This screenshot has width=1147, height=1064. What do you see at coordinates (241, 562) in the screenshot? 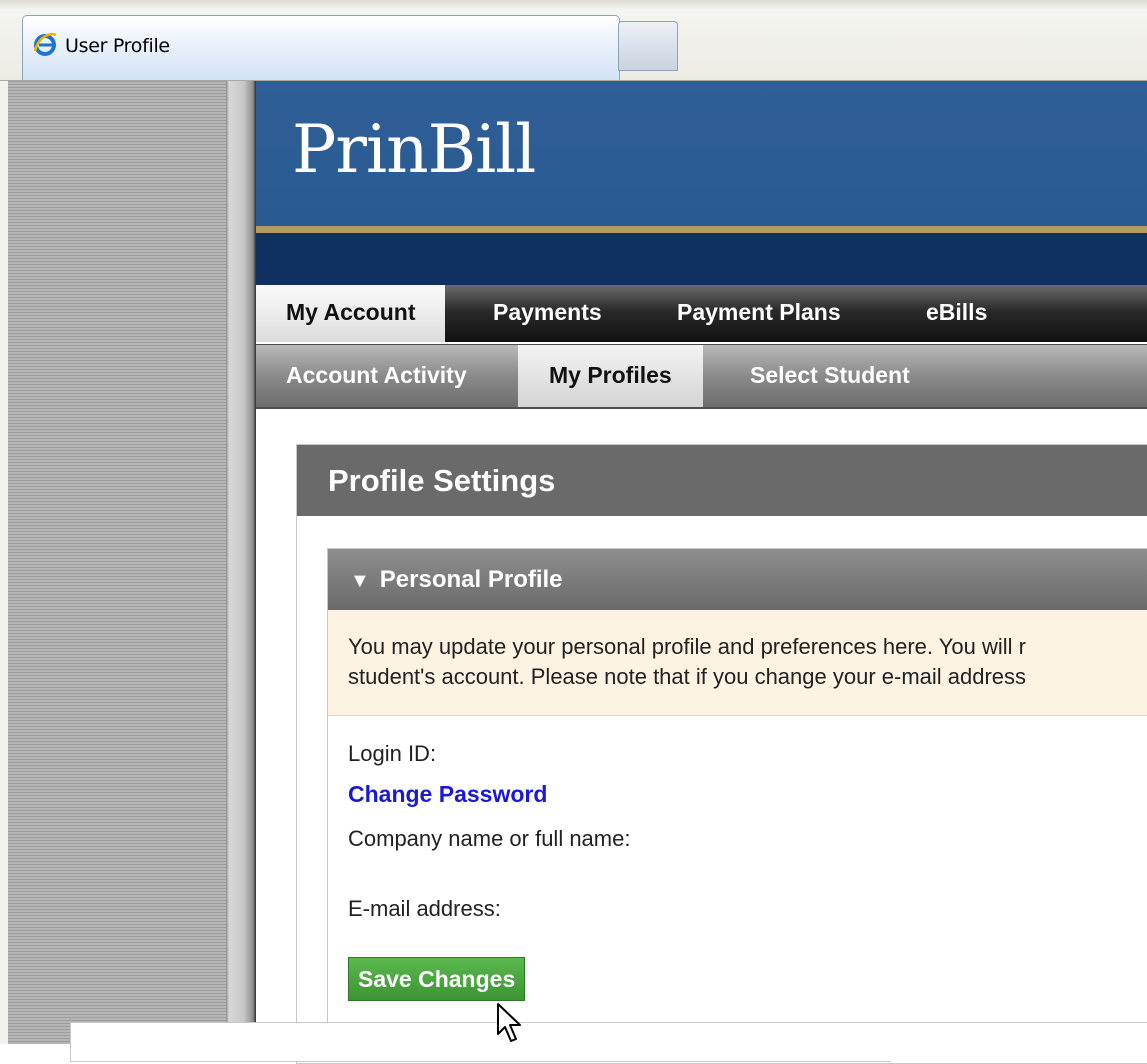
I see `page-left-edge` at bounding box center [241, 562].